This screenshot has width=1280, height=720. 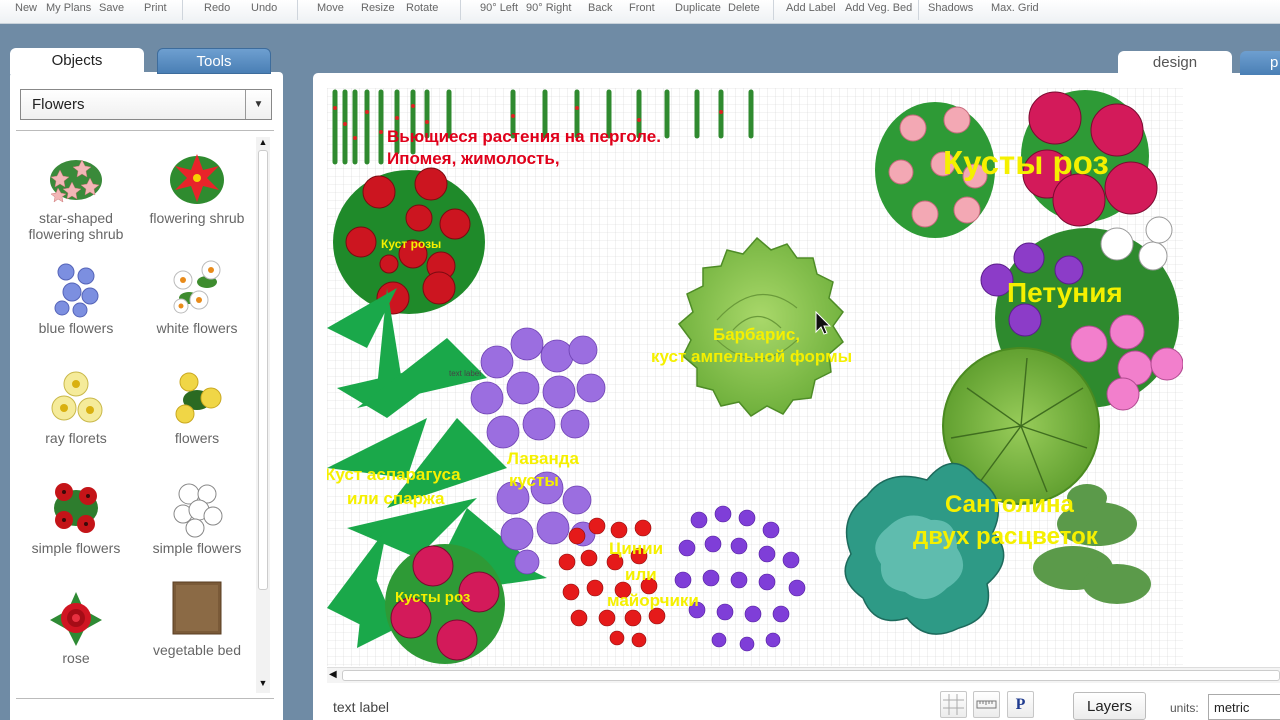 I want to click on object-item-ray-florets: ray florets, so click(x=76, y=407).